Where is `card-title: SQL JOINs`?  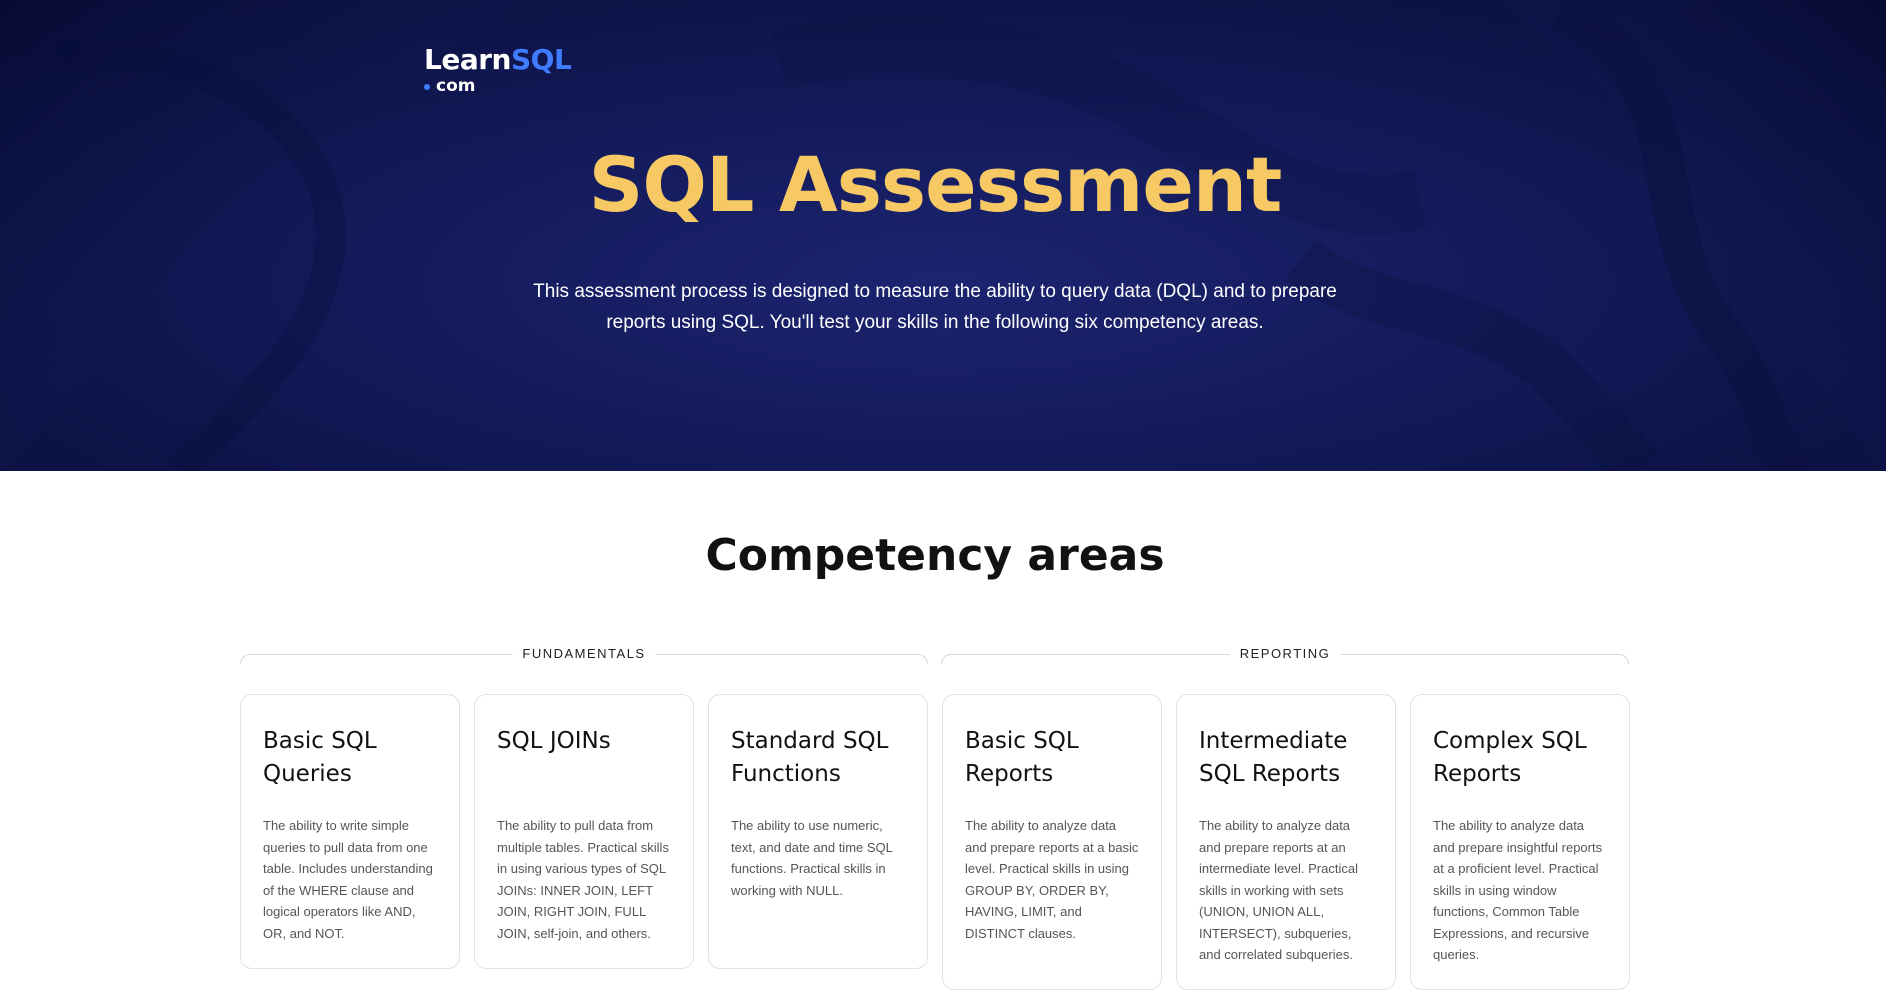 card-title: SQL JOINs is located at coordinates (554, 741).